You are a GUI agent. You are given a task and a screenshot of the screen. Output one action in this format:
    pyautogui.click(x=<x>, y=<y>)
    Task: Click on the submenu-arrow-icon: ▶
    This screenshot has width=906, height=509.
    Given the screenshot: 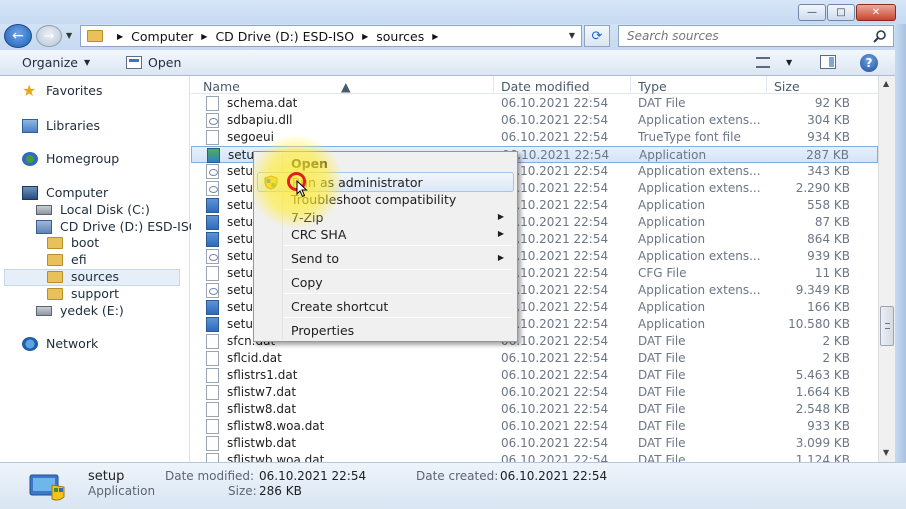 What is the action you would take?
    pyautogui.click(x=500, y=257)
    